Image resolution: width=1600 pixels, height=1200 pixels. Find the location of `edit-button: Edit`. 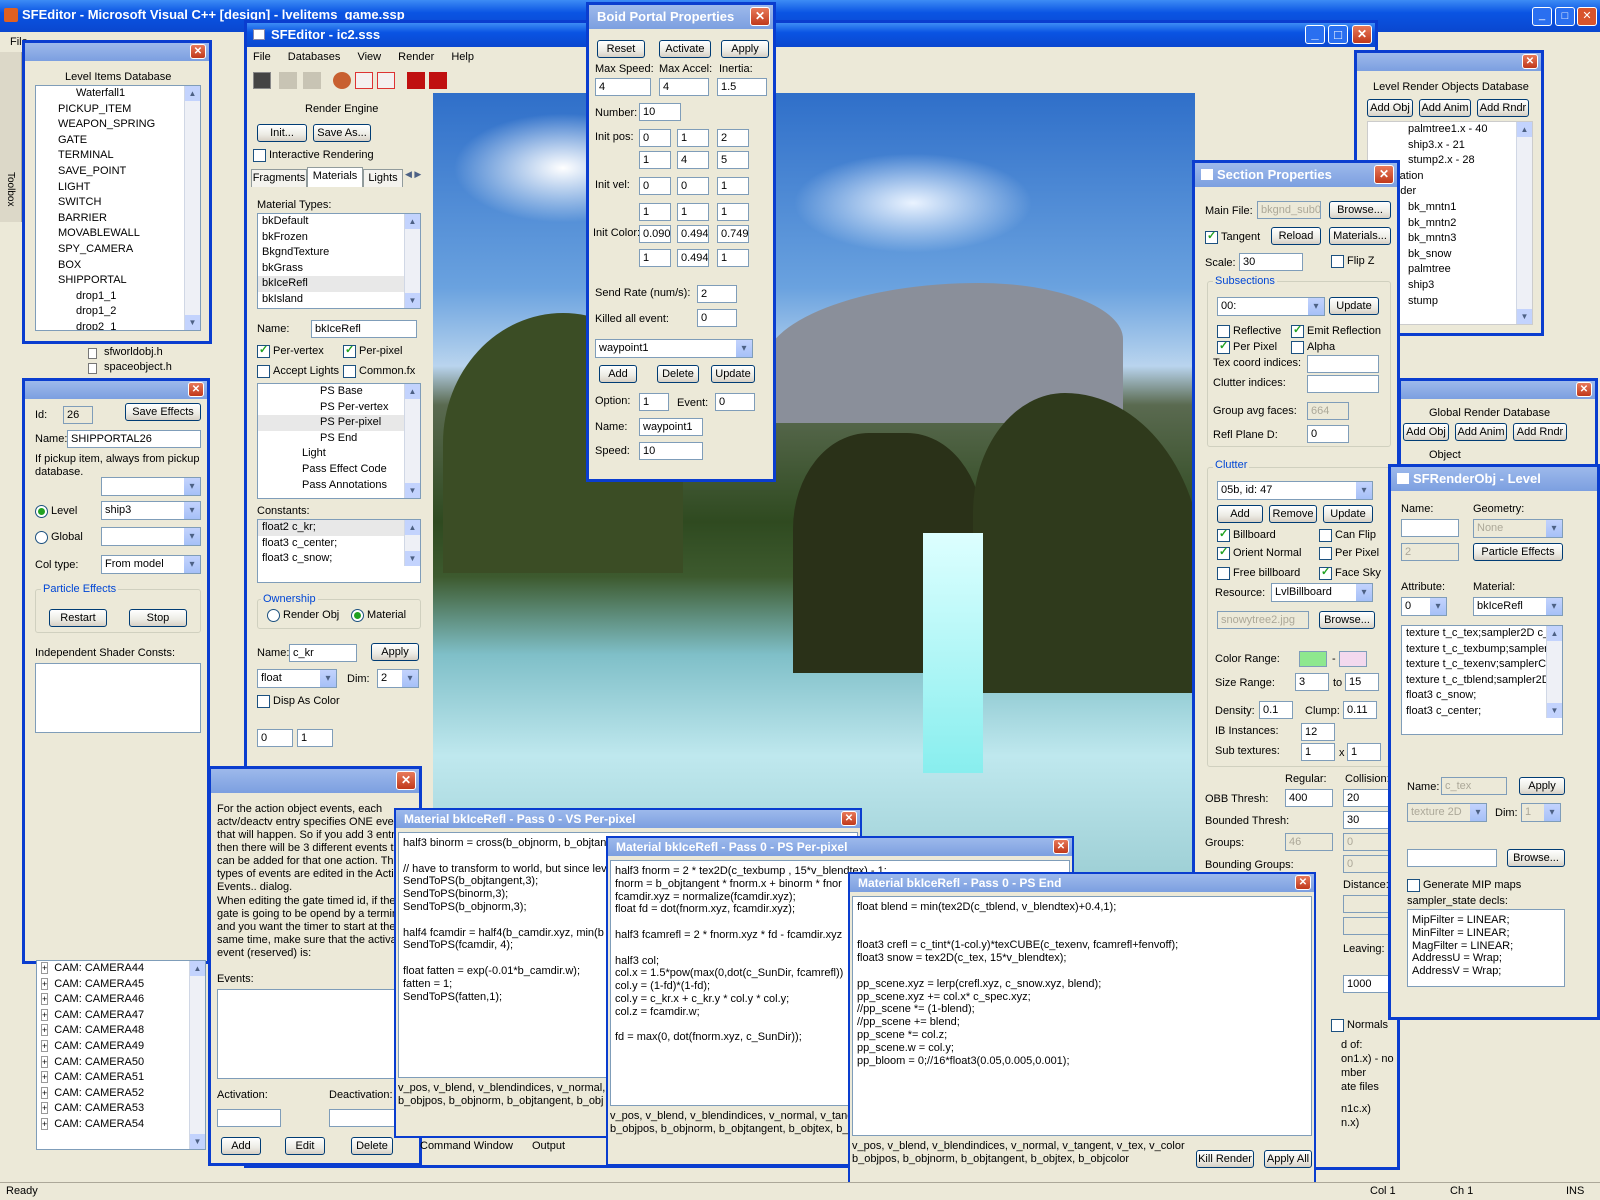

edit-button: Edit is located at coordinates (305, 1146).